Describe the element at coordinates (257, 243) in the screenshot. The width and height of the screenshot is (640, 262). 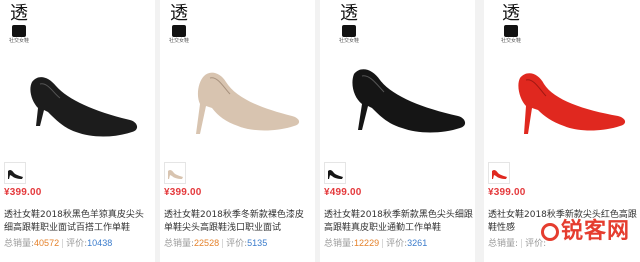
I see `review-count: 5135` at that location.